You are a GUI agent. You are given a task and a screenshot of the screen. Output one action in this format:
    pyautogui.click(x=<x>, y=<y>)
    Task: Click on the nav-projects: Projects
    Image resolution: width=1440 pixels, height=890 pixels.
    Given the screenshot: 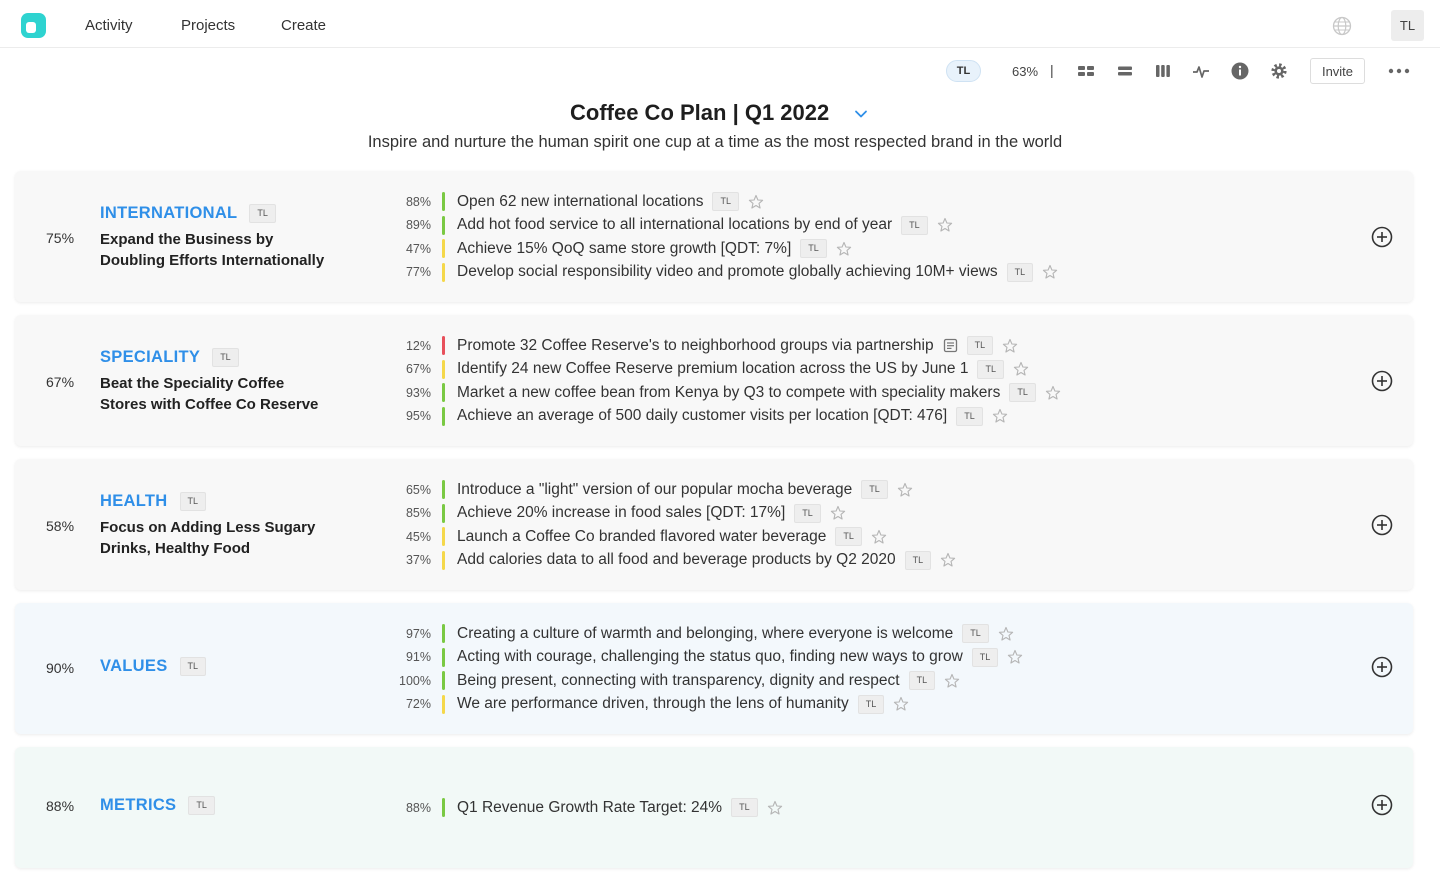 What is the action you would take?
    pyautogui.click(x=208, y=25)
    